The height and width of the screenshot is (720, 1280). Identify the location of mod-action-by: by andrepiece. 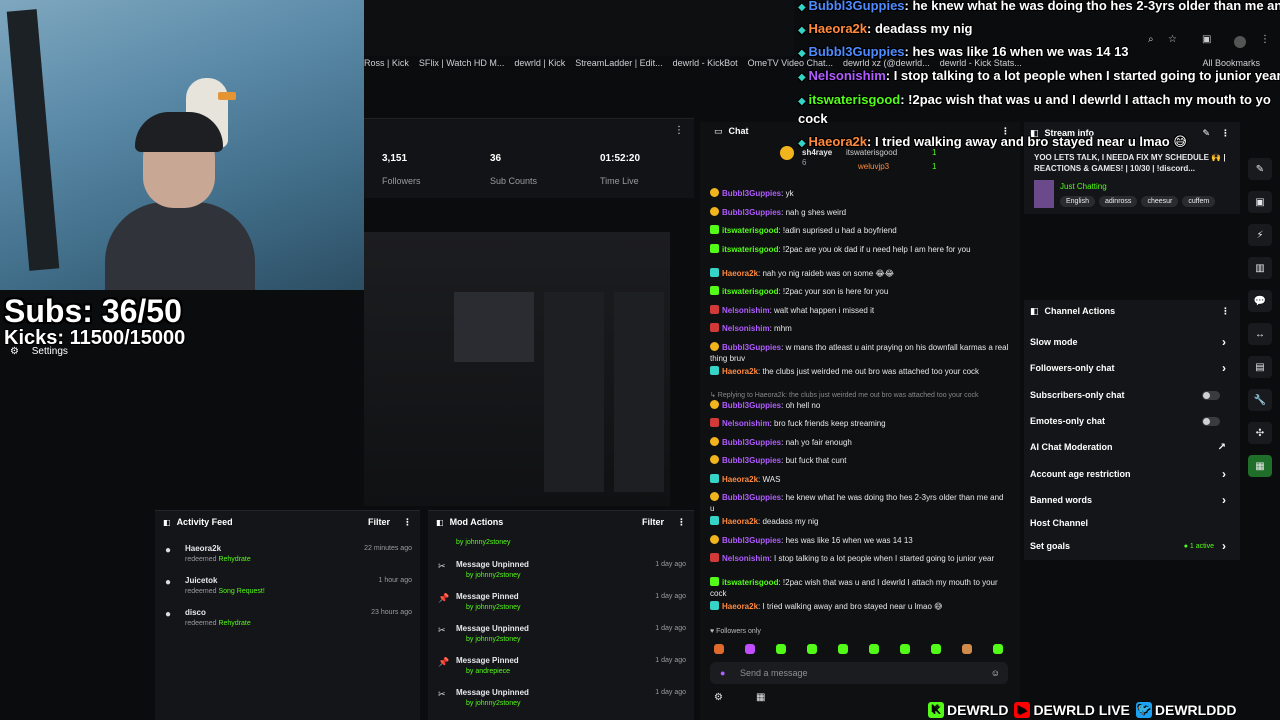
(488, 671).